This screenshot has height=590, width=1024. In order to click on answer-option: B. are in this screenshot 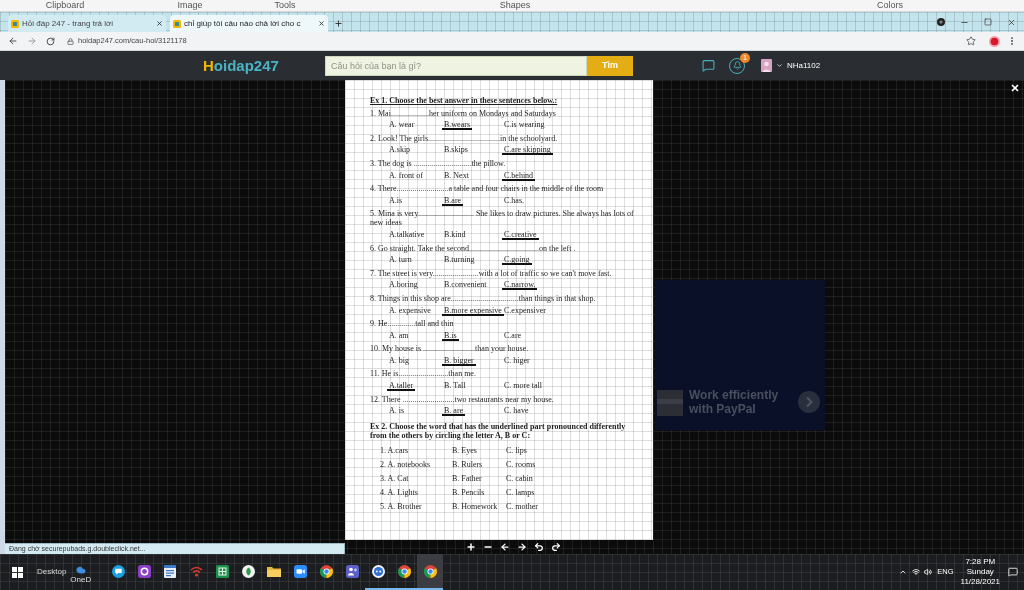, I will do `click(454, 412)`.